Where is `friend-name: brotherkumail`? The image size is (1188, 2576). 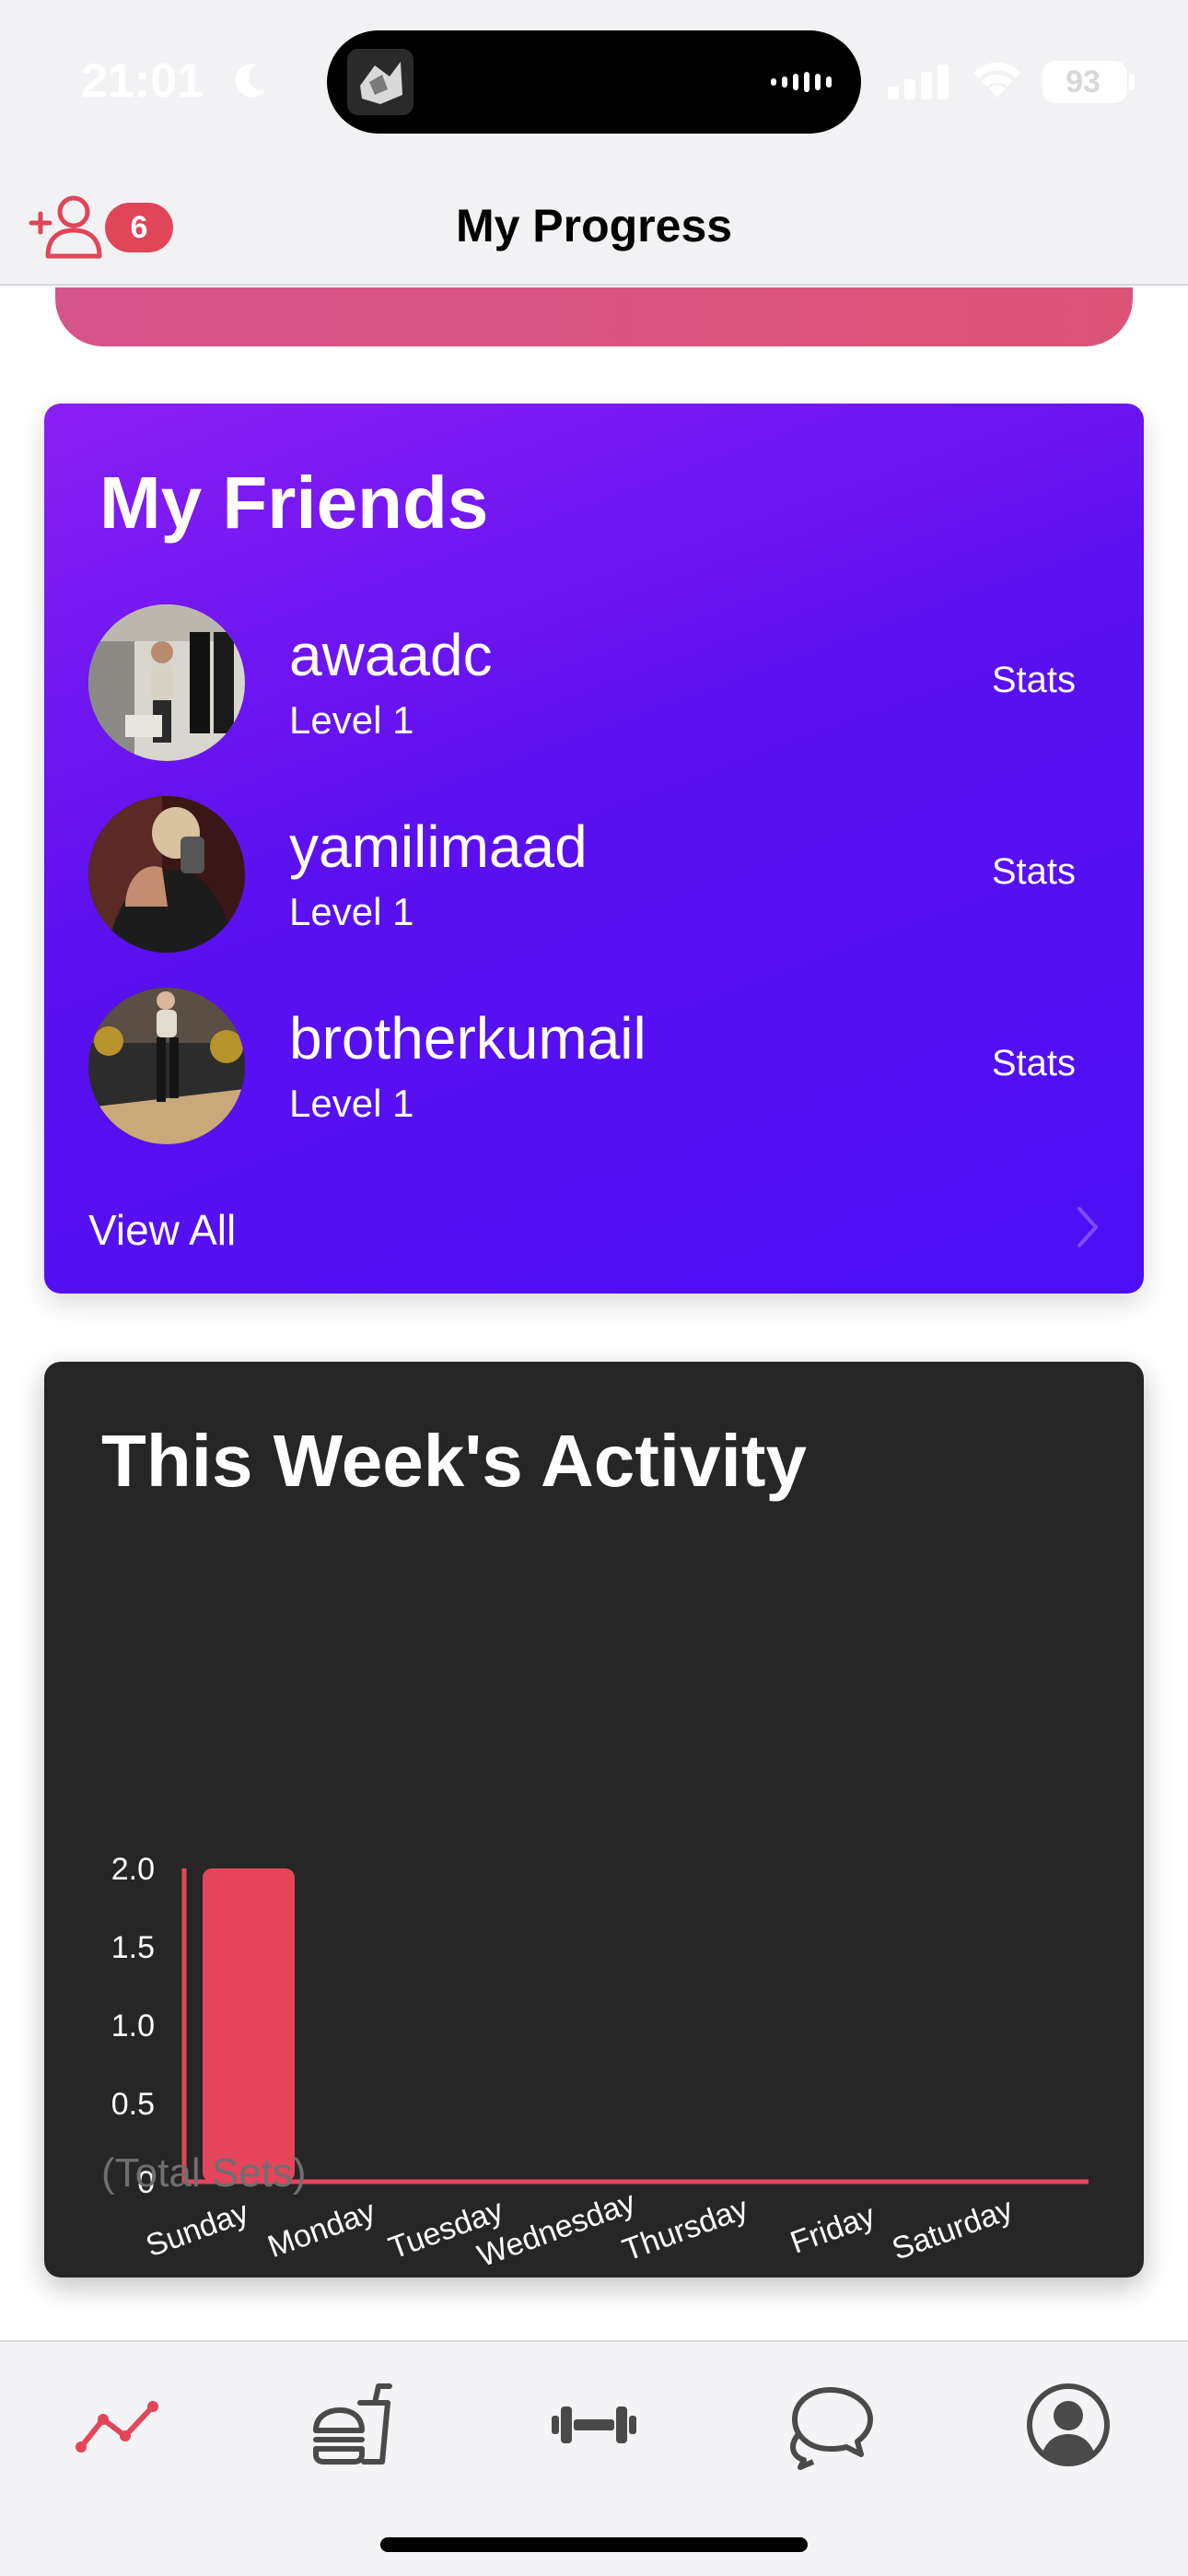
friend-name: brotherkumail is located at coordinates (468, 1038).